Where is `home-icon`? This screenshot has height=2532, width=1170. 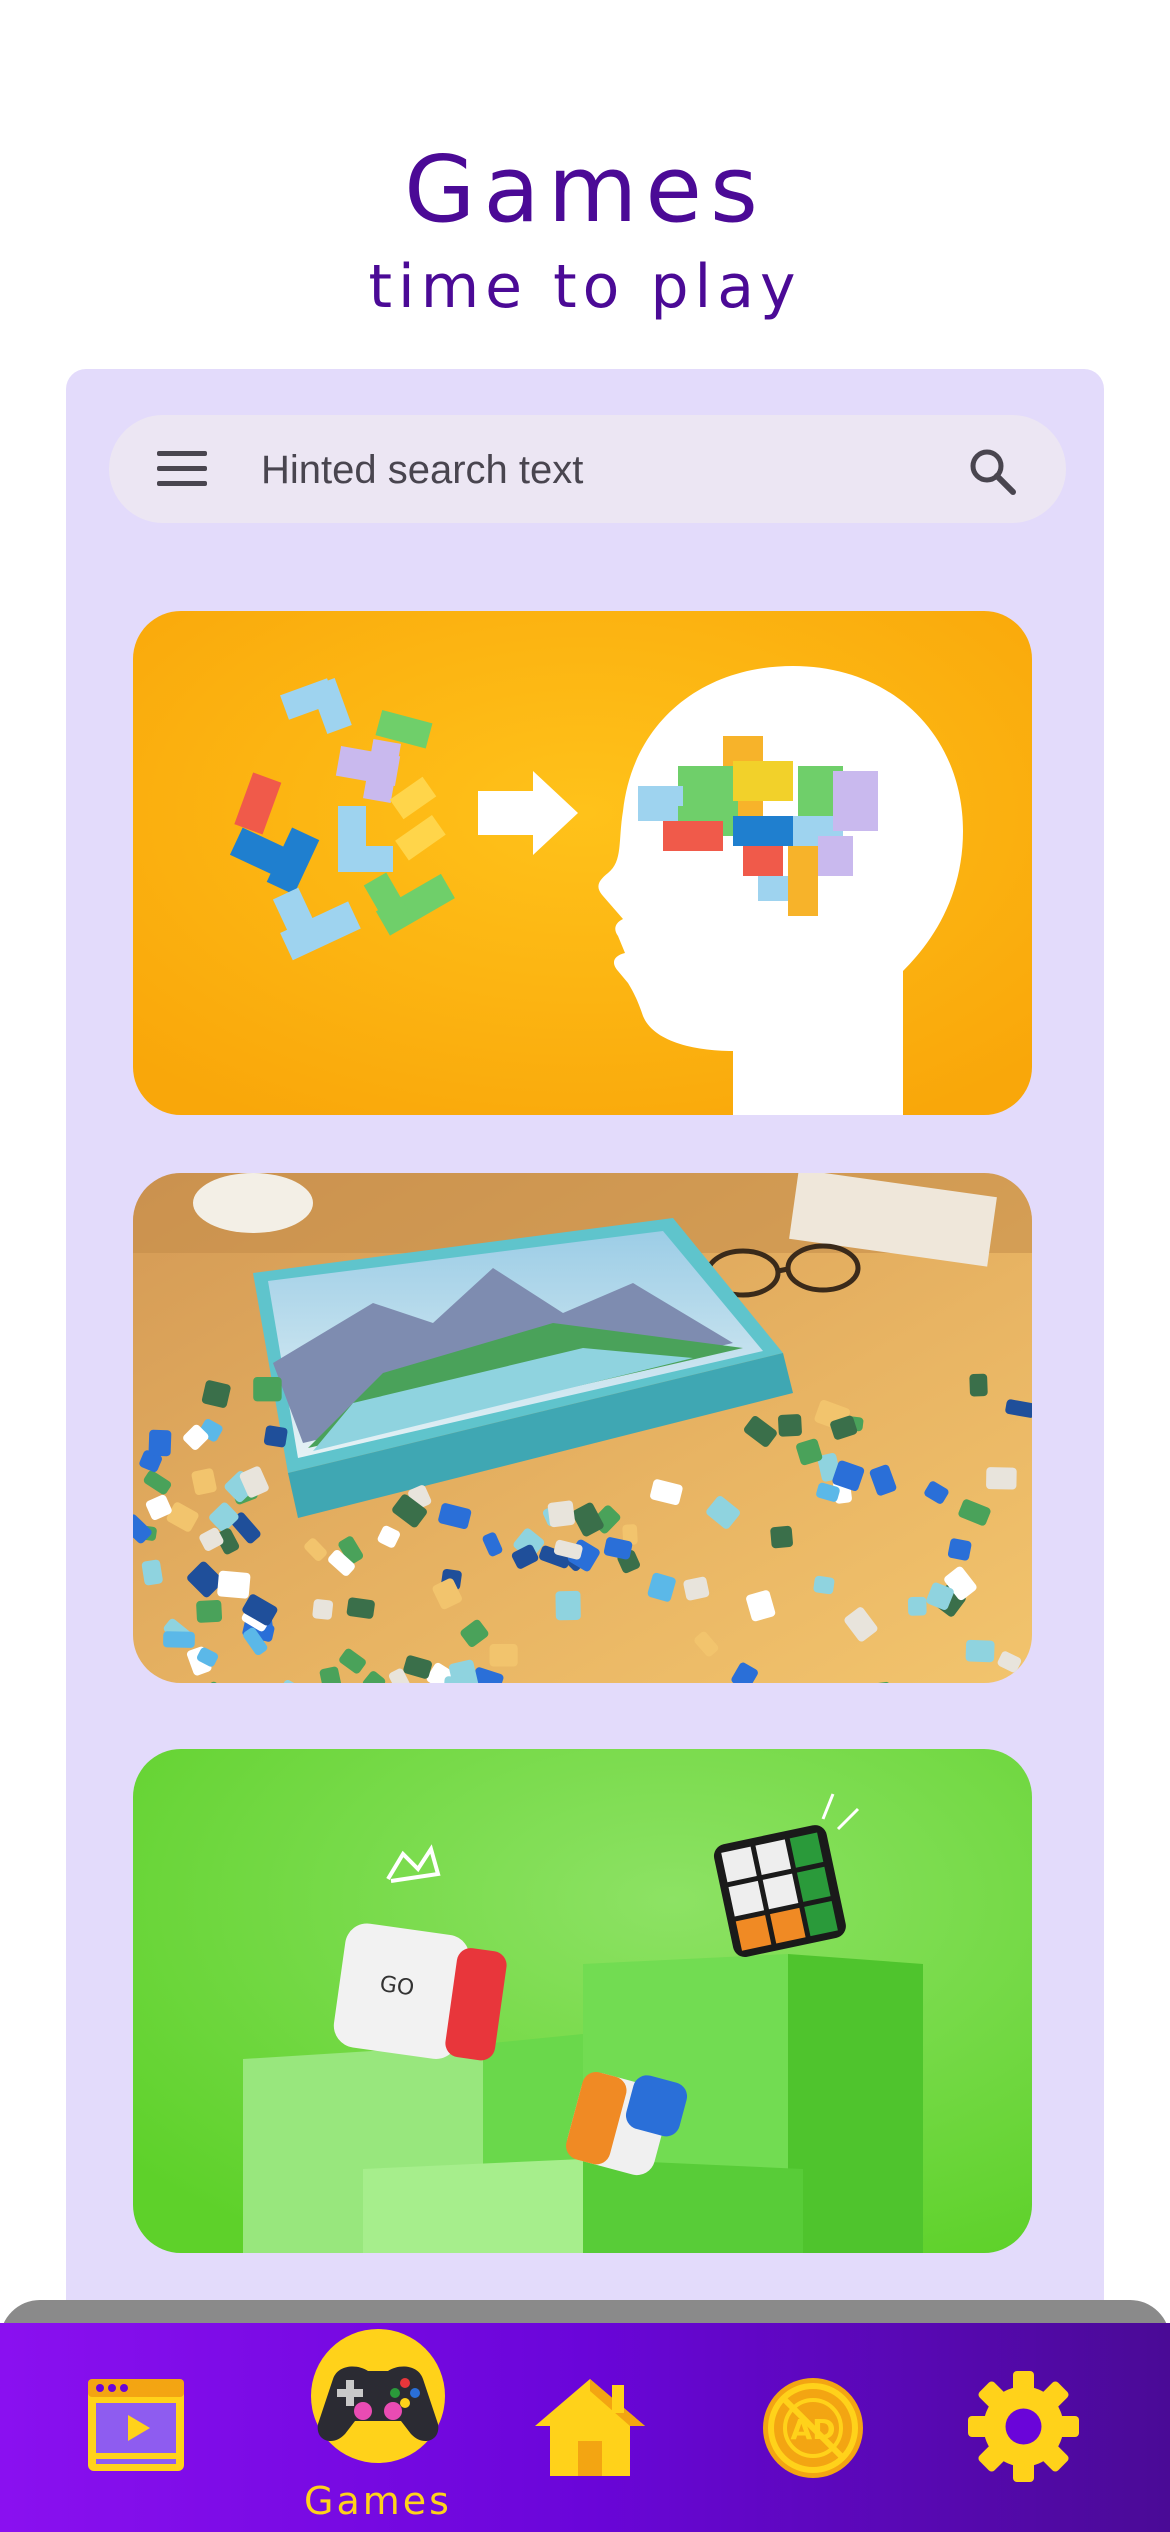
home-icon is located at coordinates (590, 2427).